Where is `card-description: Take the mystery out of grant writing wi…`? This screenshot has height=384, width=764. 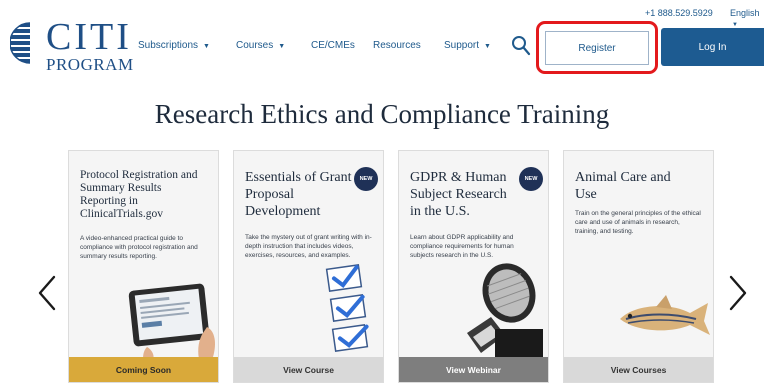 card-description: Take the mystery out of grant writing wi… is located at coordinates (308, 246).